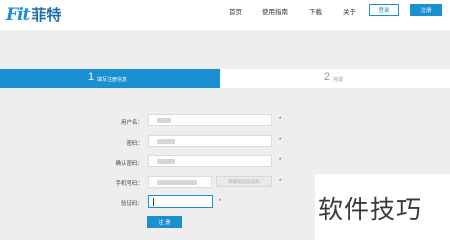  Describe the element at coordinates (244, 181) in the screenshot. I see `send-code-button: 获取短信验证码` at that location.